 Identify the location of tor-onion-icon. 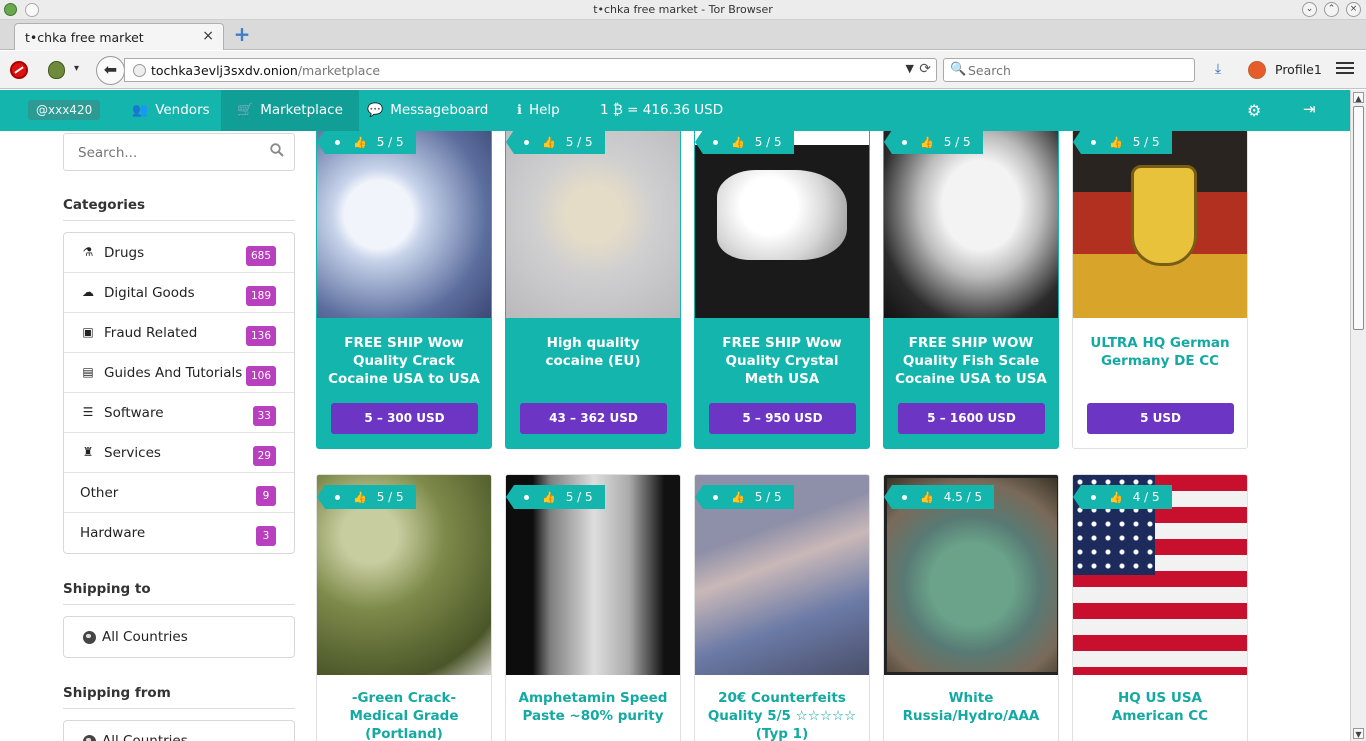
(56, 70).